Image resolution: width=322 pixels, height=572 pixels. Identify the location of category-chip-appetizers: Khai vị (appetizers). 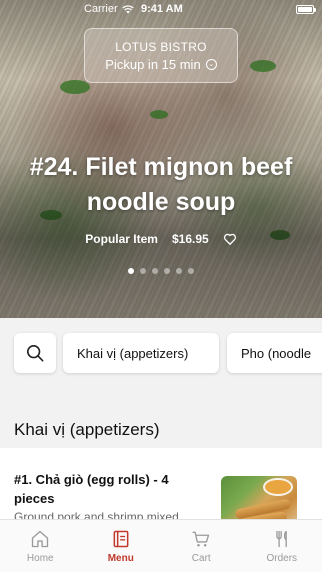
(141, 353).